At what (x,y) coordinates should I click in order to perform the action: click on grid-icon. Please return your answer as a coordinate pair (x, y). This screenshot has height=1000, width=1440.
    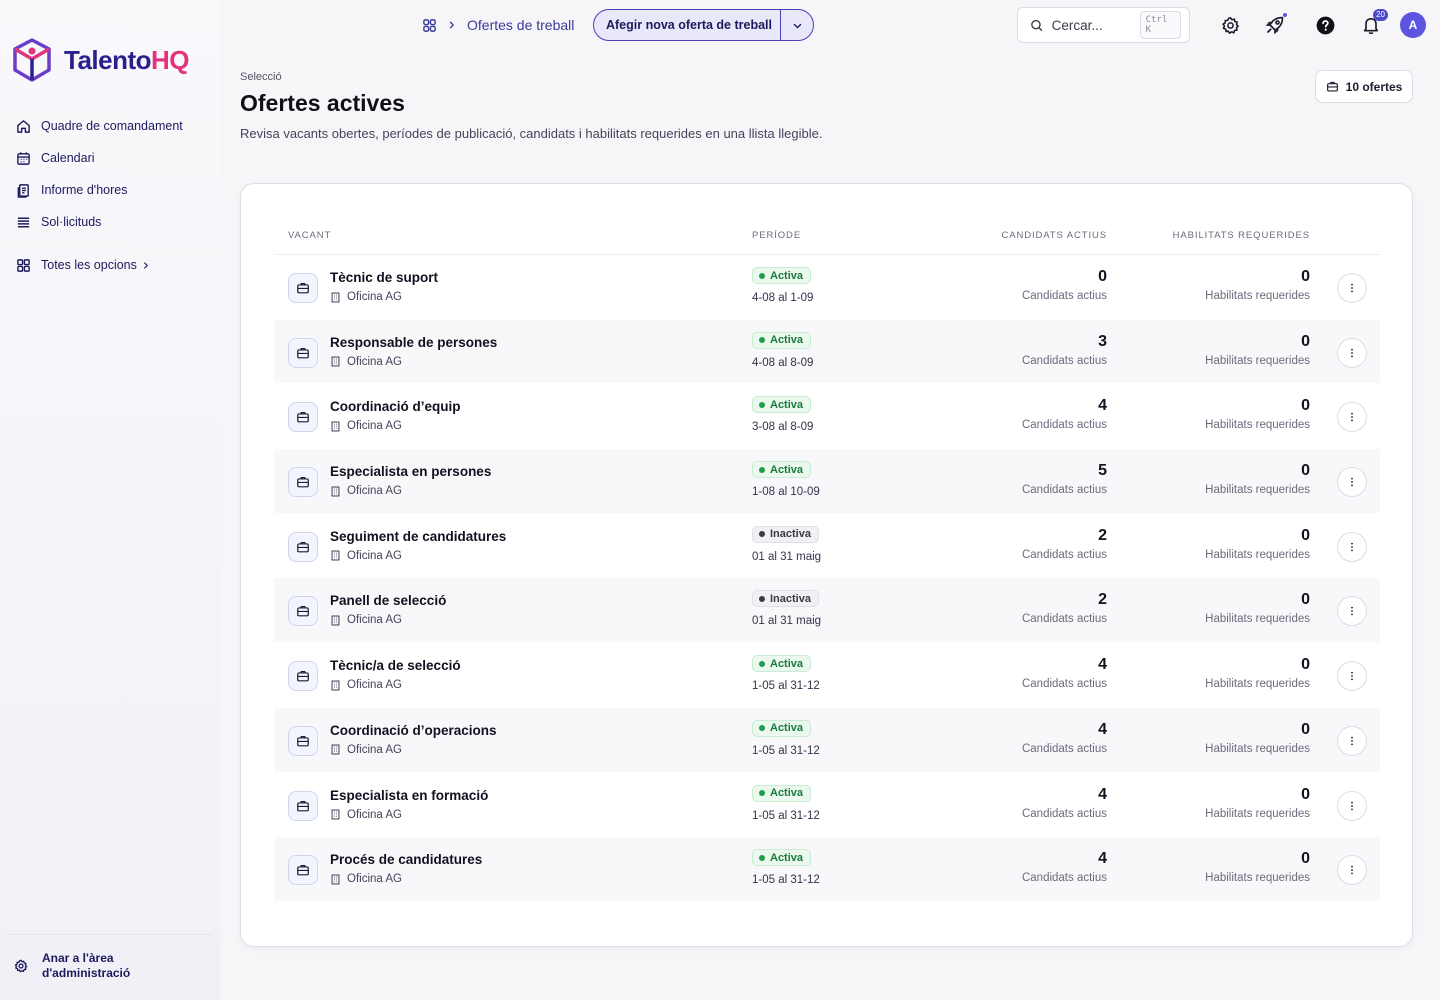
    Looking at the image, I should click on (429, 25).